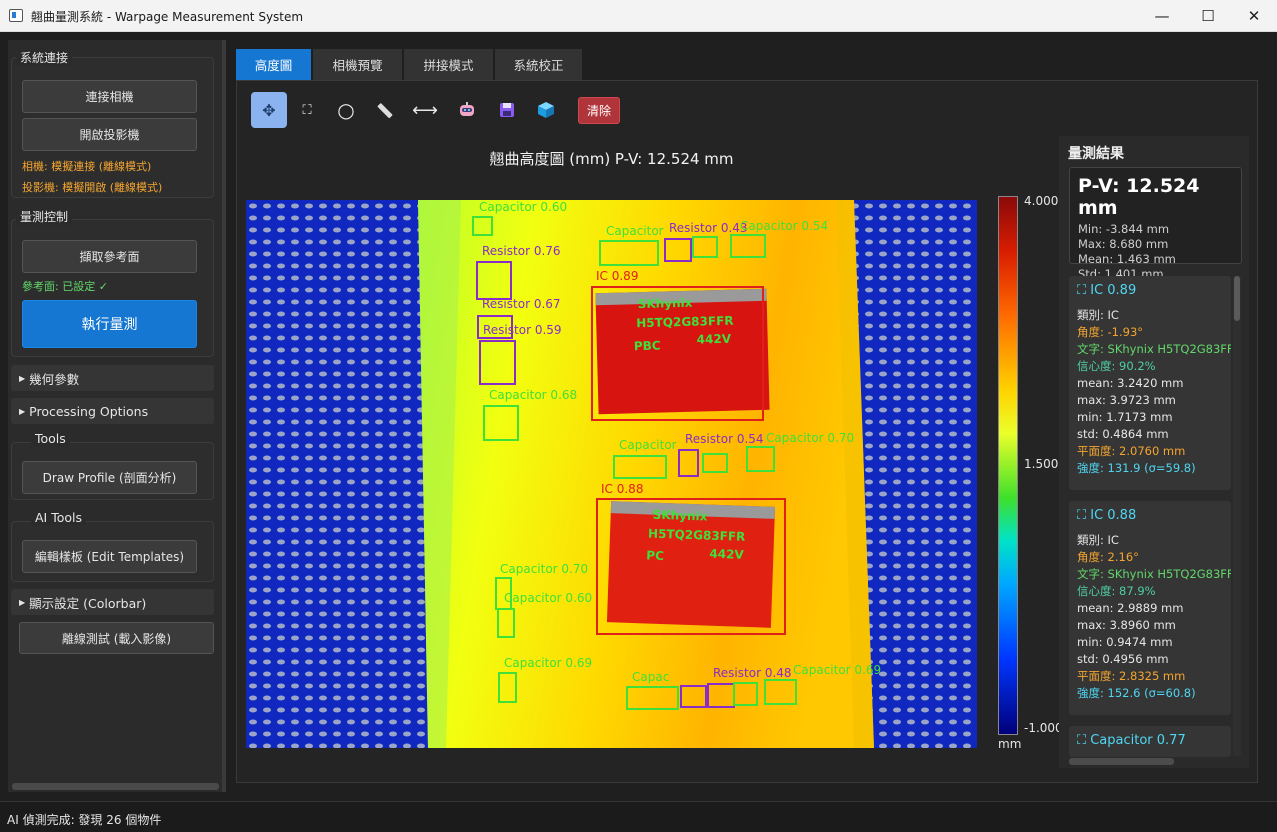 Image resolution: width=1277 pixels, height=832 pixels. Describe the element at coordinates (44, 57) in the screenshot. I see `connection-title: 系統連接` at that location.